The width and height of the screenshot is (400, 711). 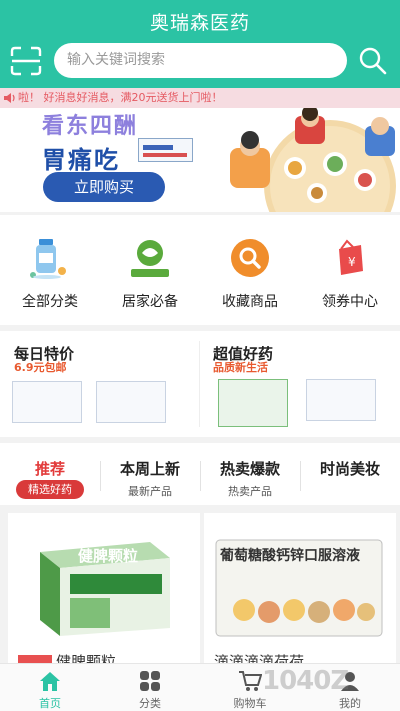 What do you see at coordinates (9, 98) in the screenshot?
I see `speaker-icon` at bounding box center [9, 98].